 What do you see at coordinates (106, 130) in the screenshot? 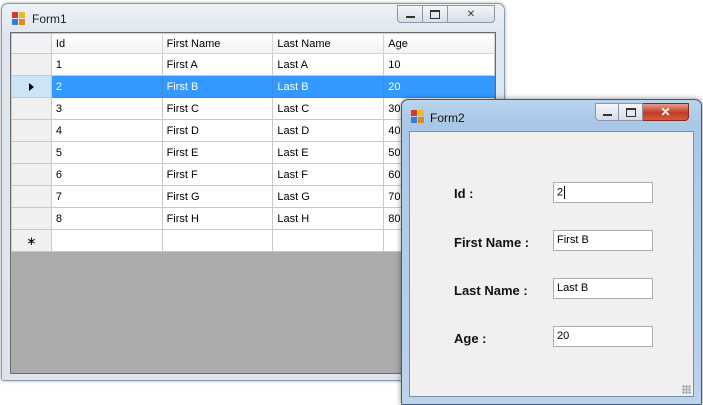
I see `table-cell: 4` at bounding box center [106, 130].